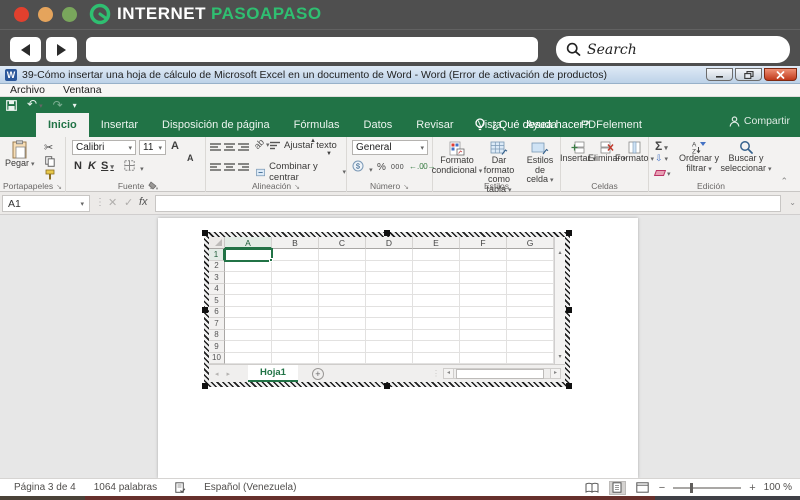  I want to click on cell-G9, so click(530, 347).